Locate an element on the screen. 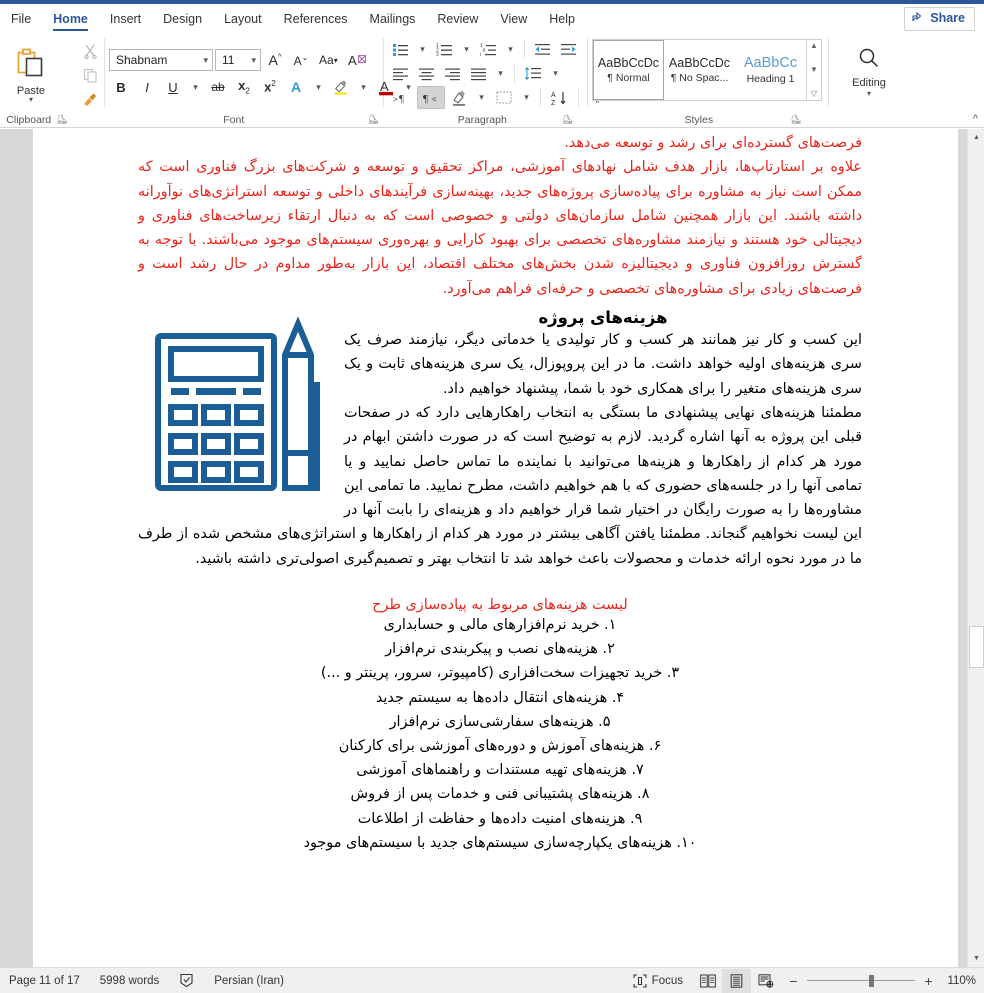  multilevel-list-button: 1ai is located at coordinates (488, 49).